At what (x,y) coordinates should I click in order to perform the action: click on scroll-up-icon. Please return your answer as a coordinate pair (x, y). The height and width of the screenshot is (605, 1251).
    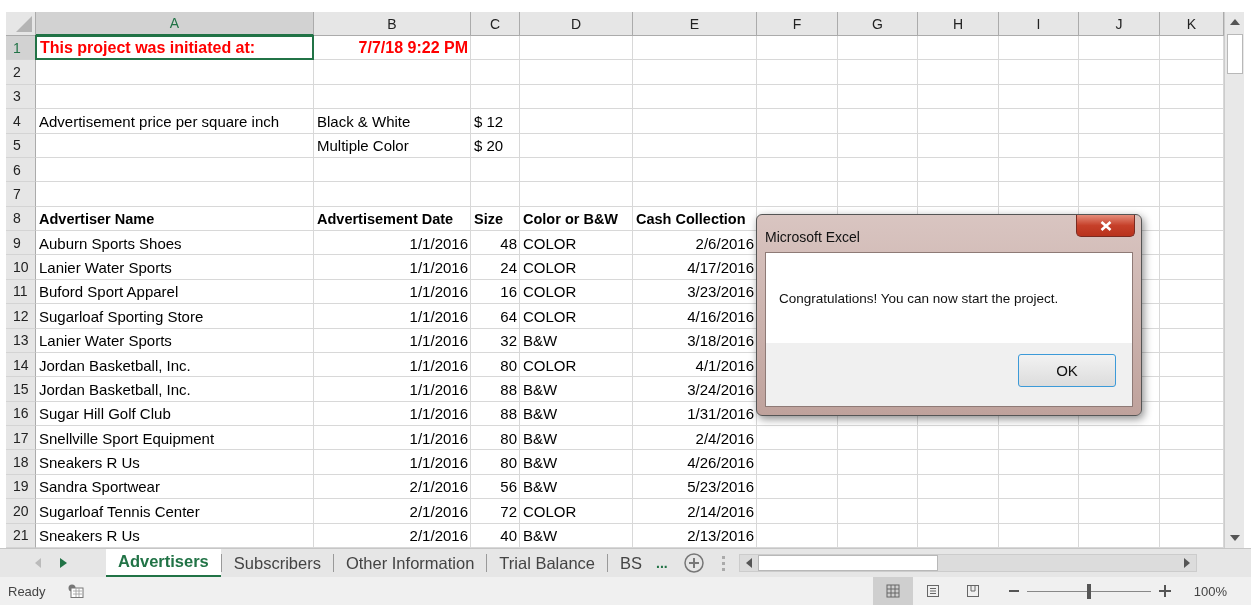
    Looking at the image, I should click on (1234, 22).